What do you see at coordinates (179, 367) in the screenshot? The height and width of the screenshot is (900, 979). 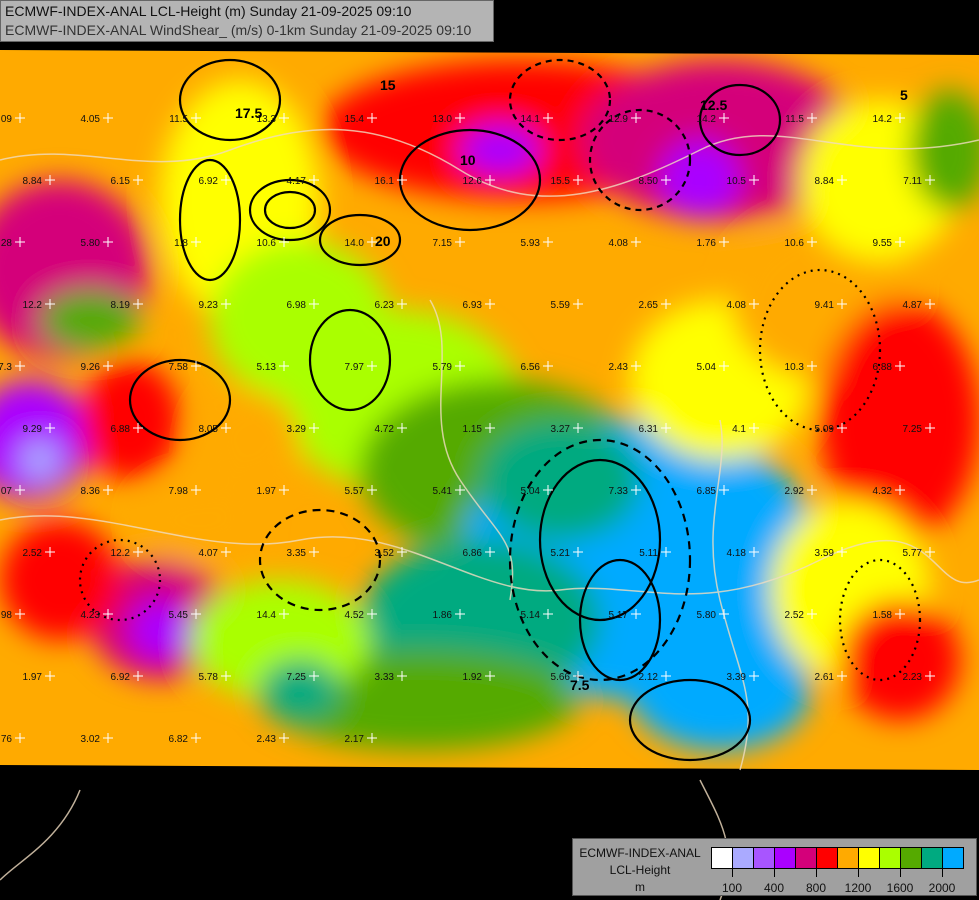 I see `station-value: 7.58` at bounding box center [179, 367].